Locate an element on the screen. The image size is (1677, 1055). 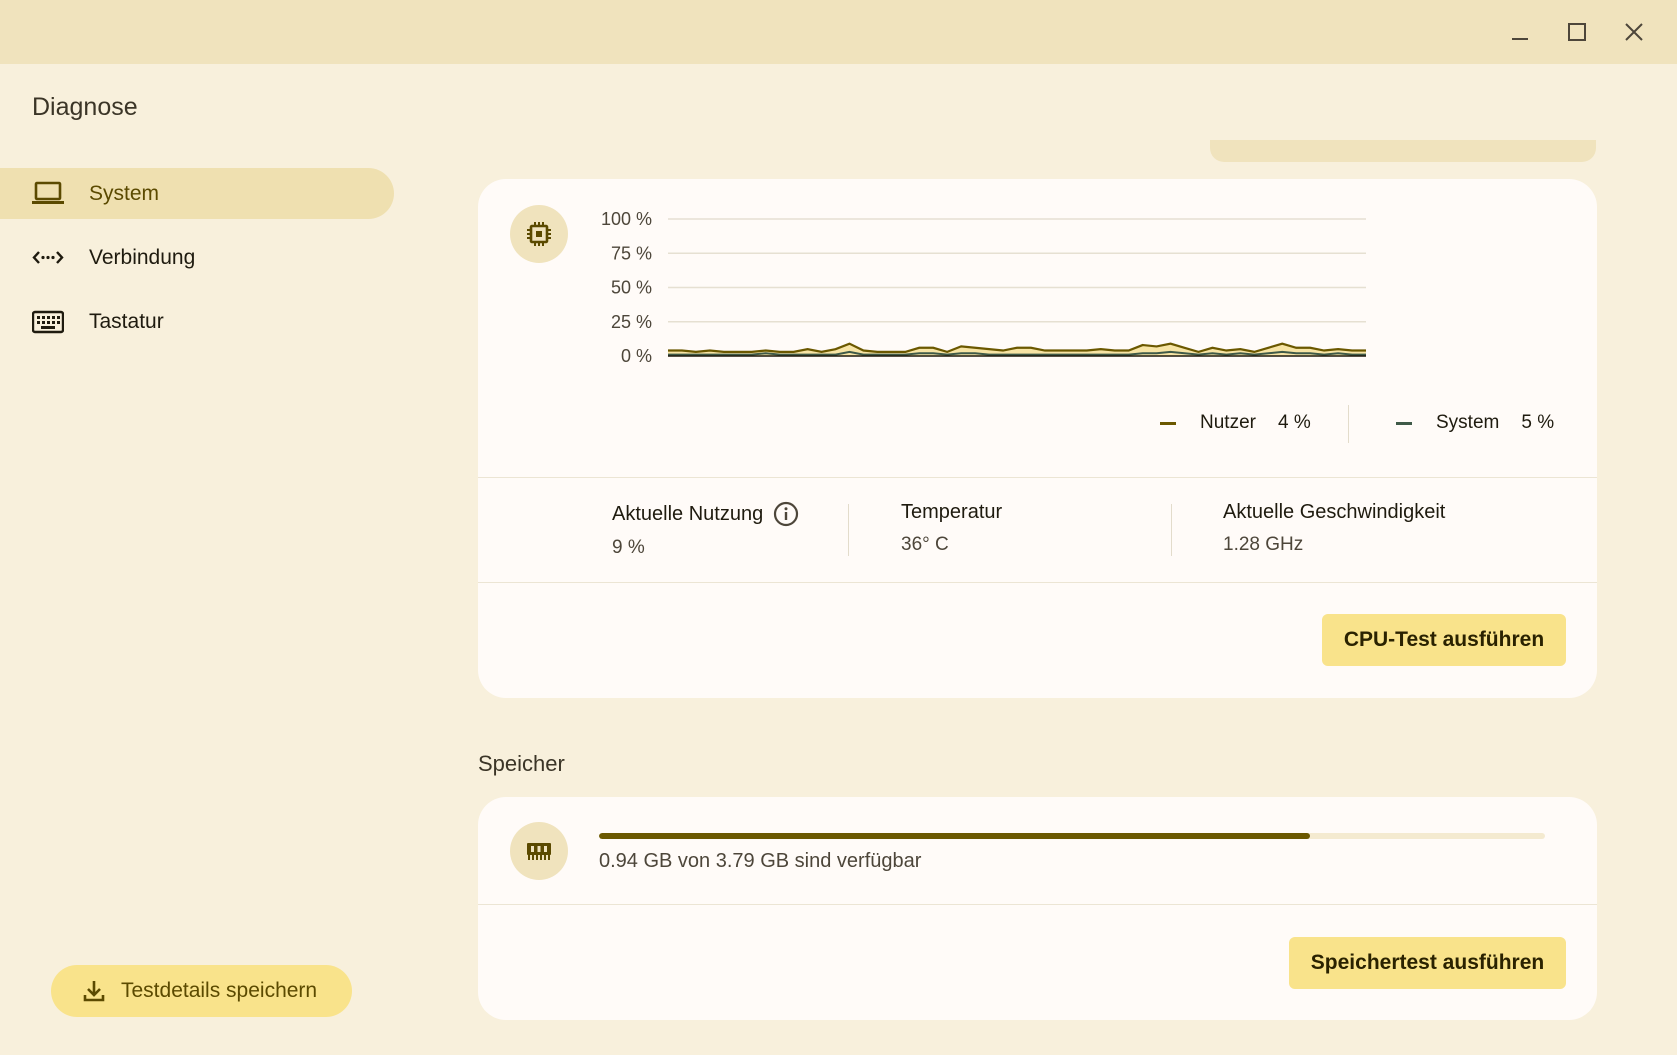
sidebar-item-label: System is located at coordinates (124, 193).